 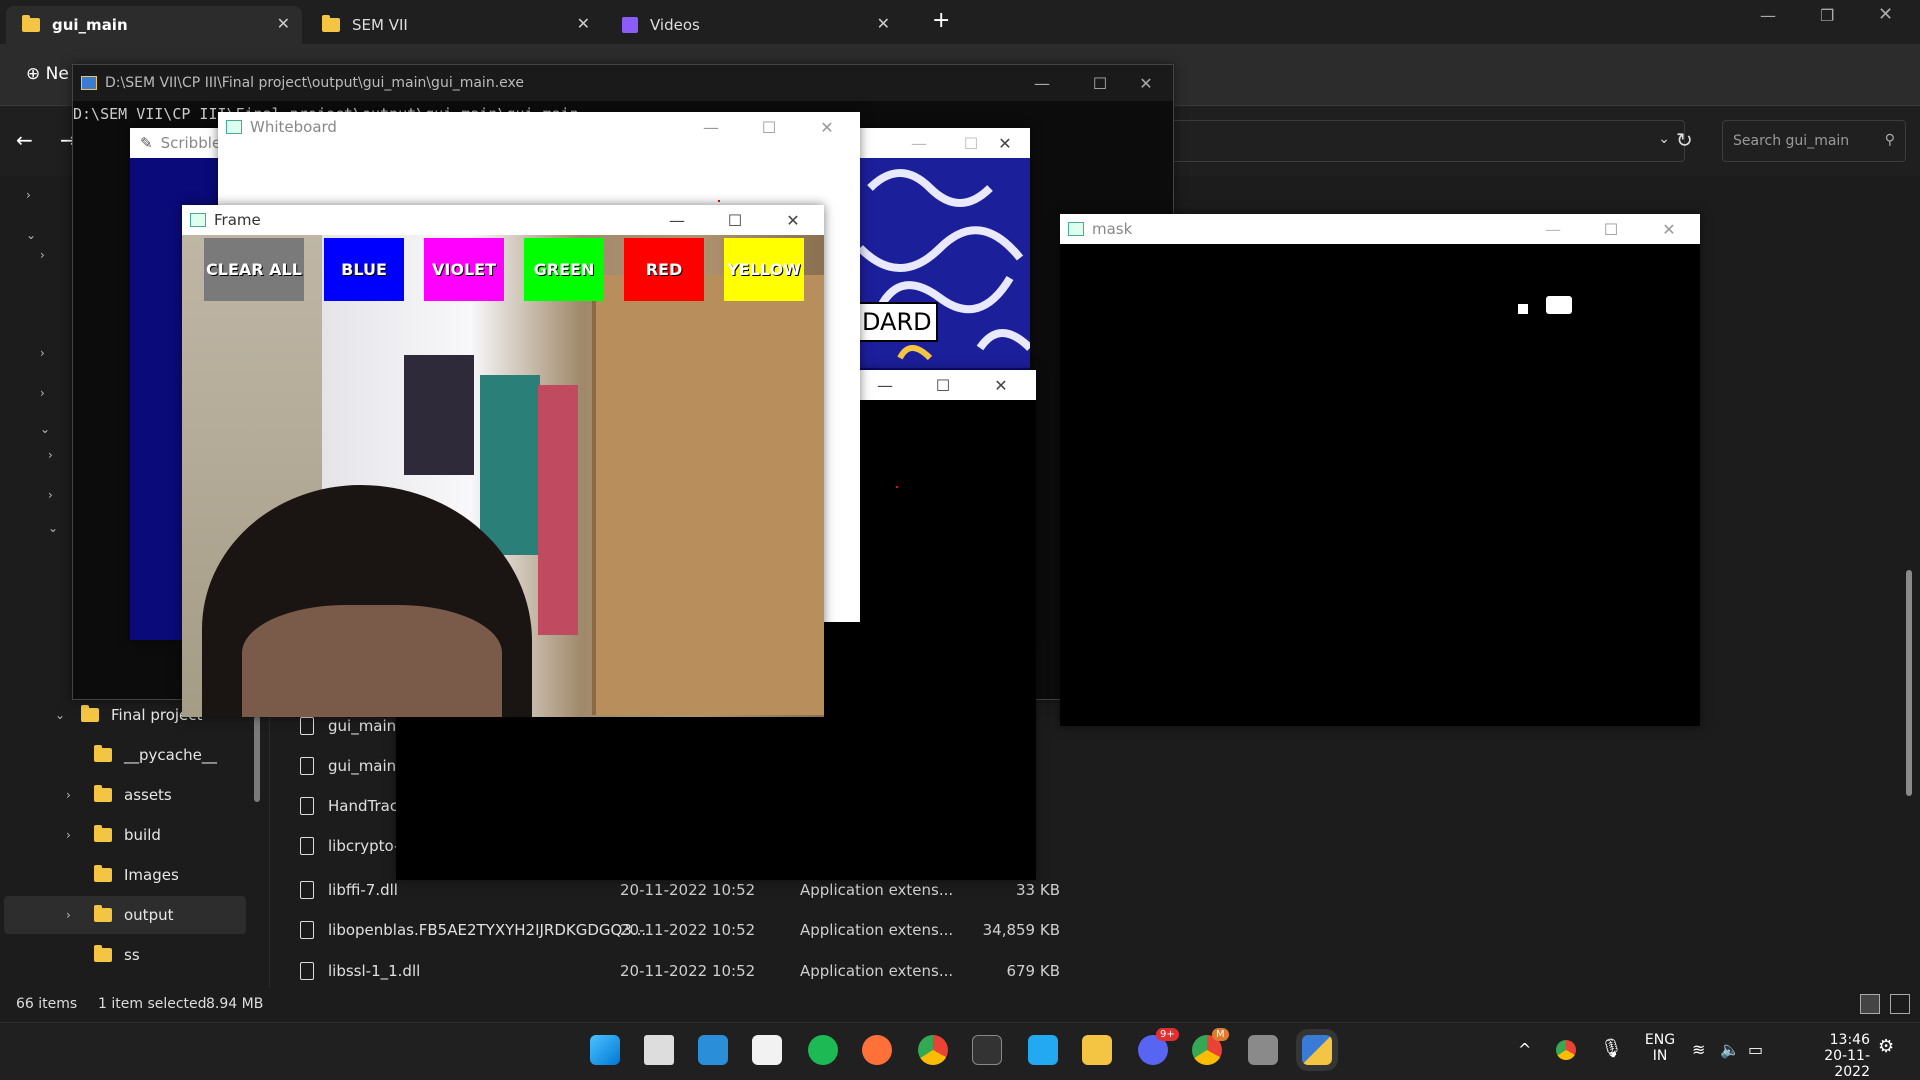 What do you see at coordinates (895, 322) in the screenshot?
I see `whiteboard-button-label: DARD` at bounding box center [895, 322].